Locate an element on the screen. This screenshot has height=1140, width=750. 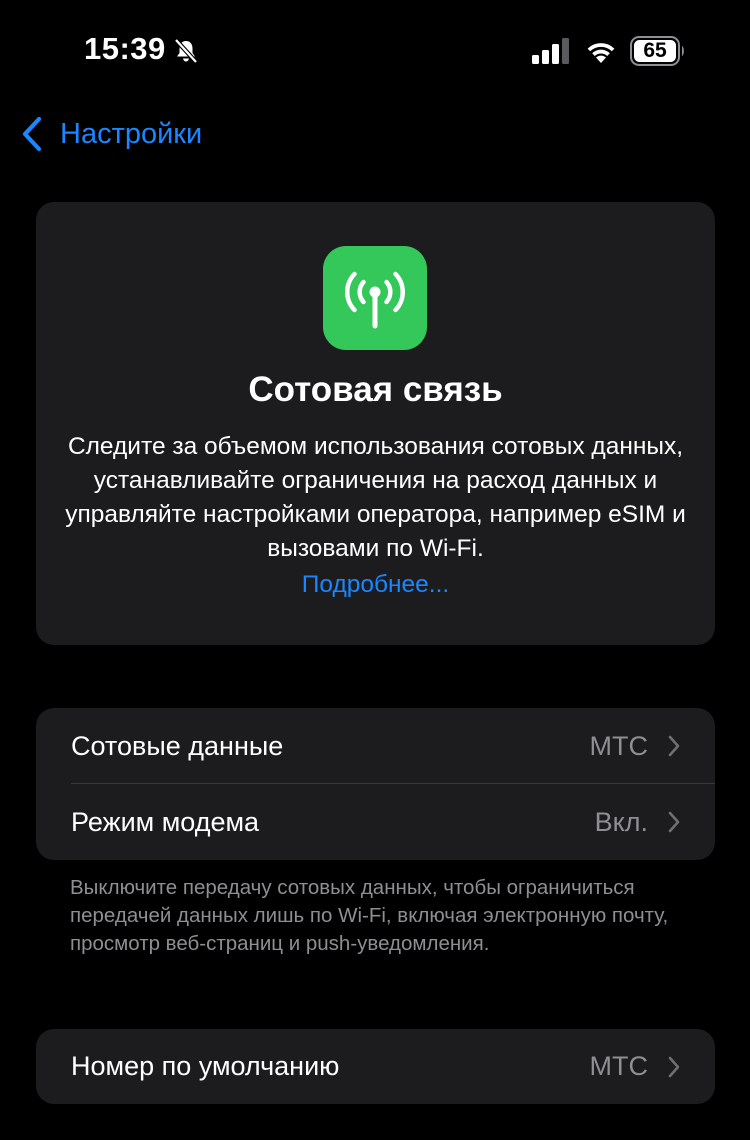
bell-muted-icon is located at coordinates (186, 51).